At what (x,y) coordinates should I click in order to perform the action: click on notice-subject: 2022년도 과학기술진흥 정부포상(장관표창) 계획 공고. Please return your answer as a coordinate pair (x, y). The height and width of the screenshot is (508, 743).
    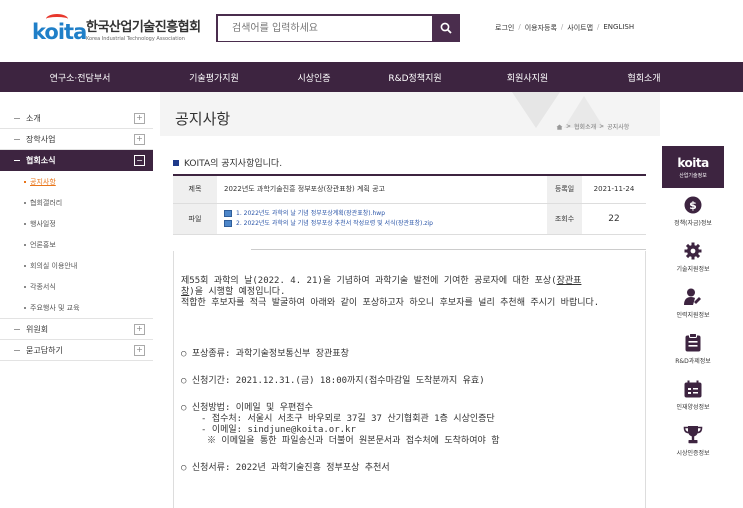
    Looking at the image, I should click on (382, 189).